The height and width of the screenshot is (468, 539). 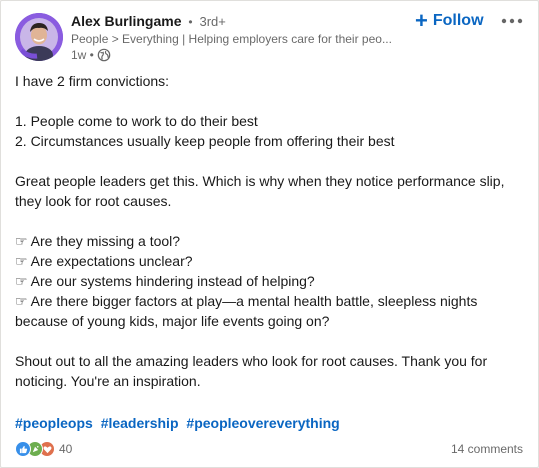 What do you see at coordinates (487, 449) in the screenshot?
I see `comments-count-link: 14 comments` at bounding box center [487, 449].